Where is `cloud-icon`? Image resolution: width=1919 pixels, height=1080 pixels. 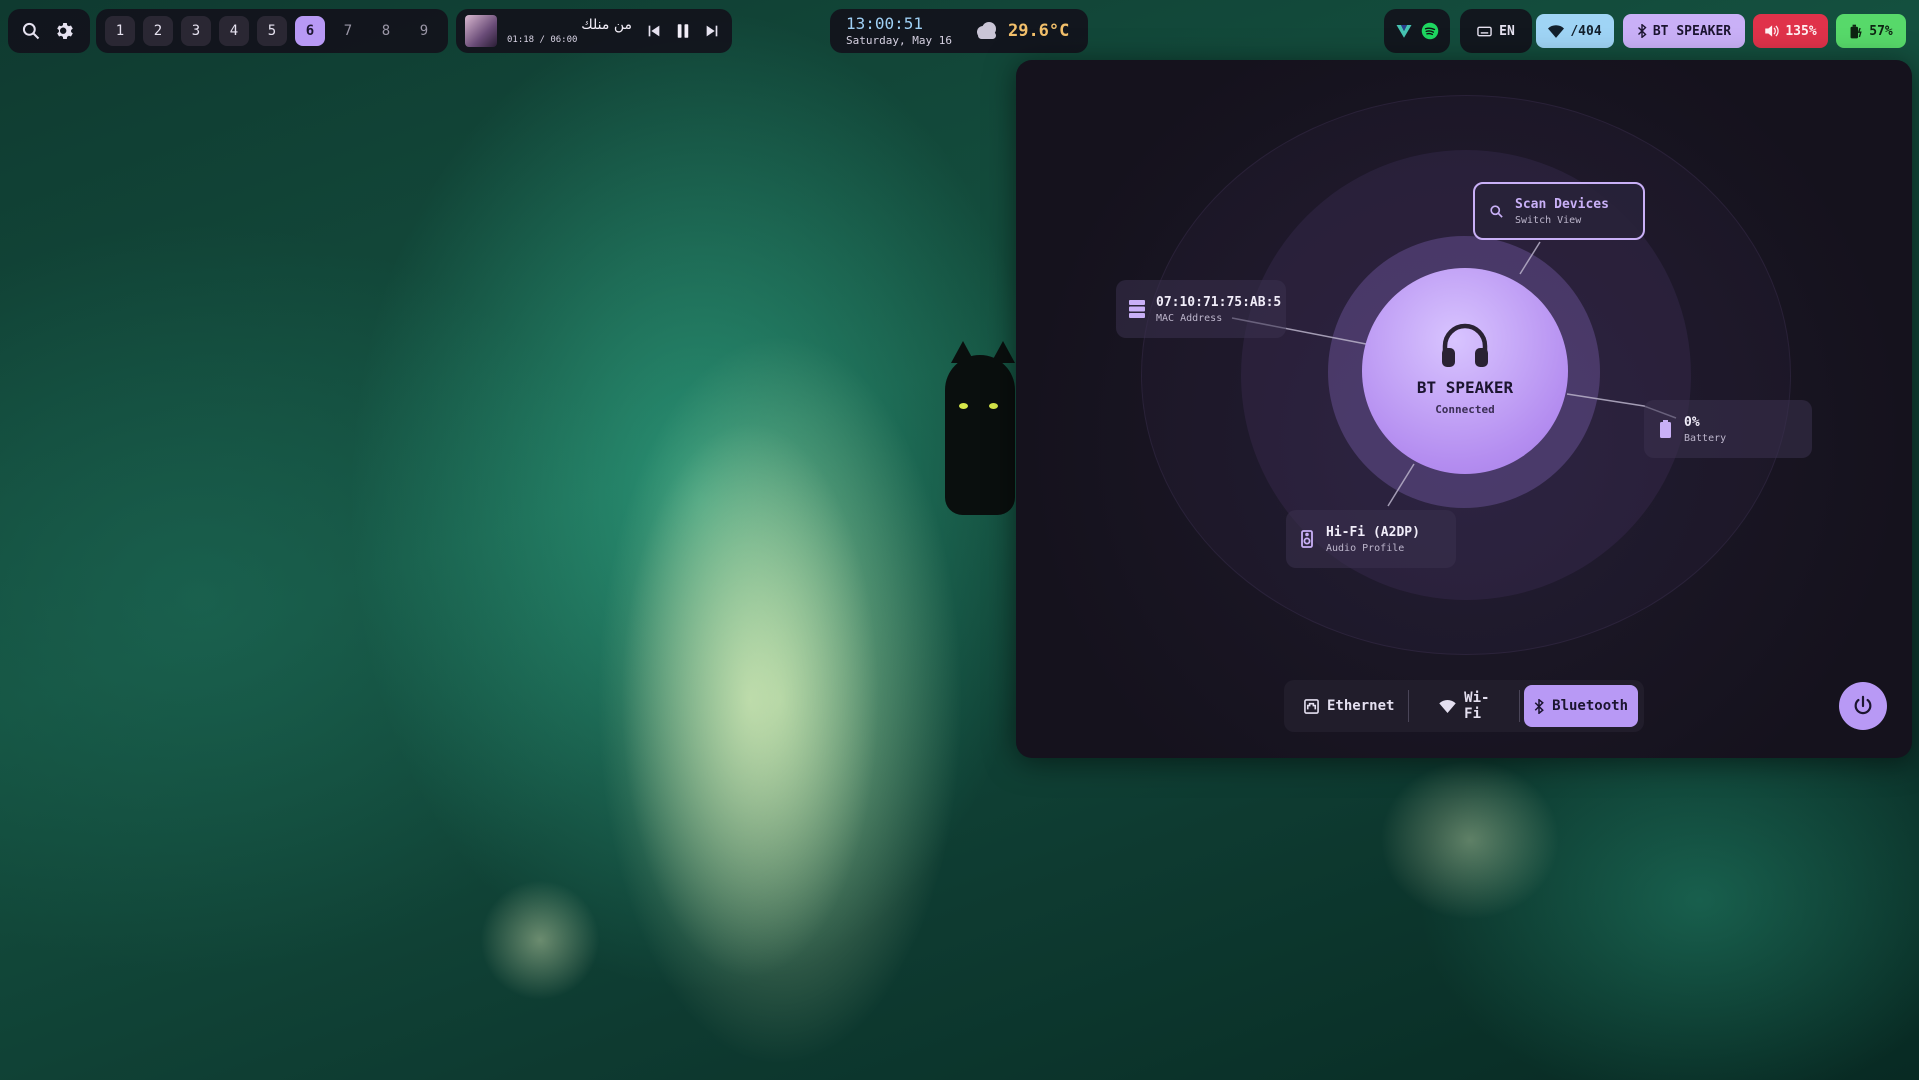 cloud-icon is located at coordinates (987, 31).